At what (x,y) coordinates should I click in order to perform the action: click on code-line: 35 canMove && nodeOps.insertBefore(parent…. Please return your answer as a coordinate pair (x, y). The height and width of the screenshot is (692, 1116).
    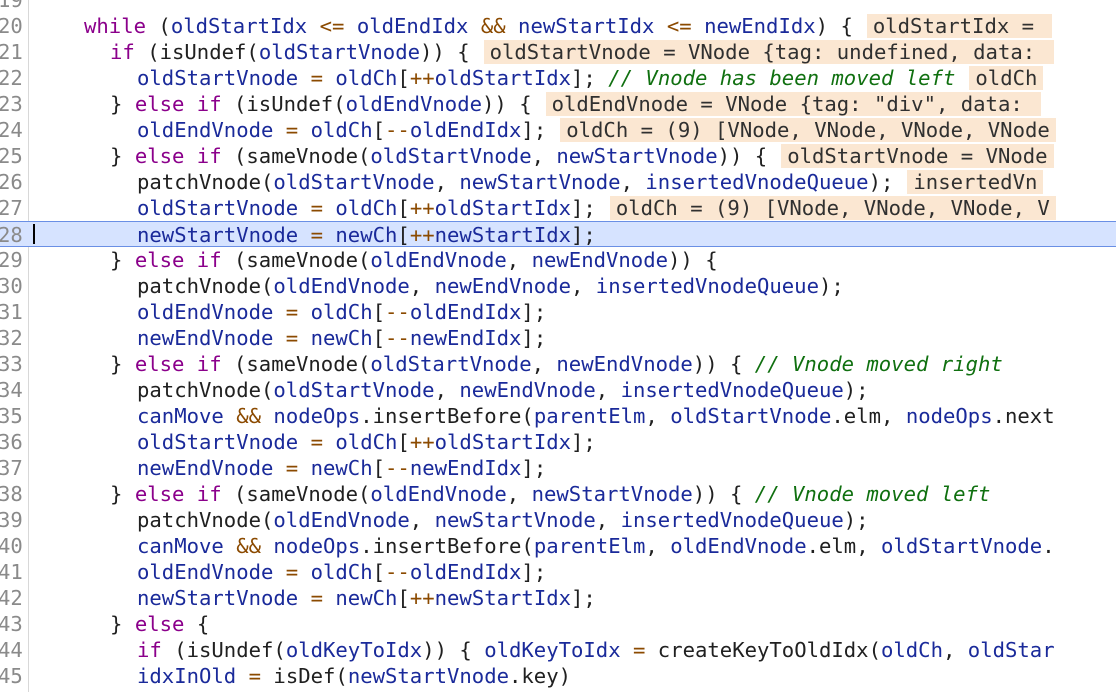
    Looking at the image, I should click on (558, 416).